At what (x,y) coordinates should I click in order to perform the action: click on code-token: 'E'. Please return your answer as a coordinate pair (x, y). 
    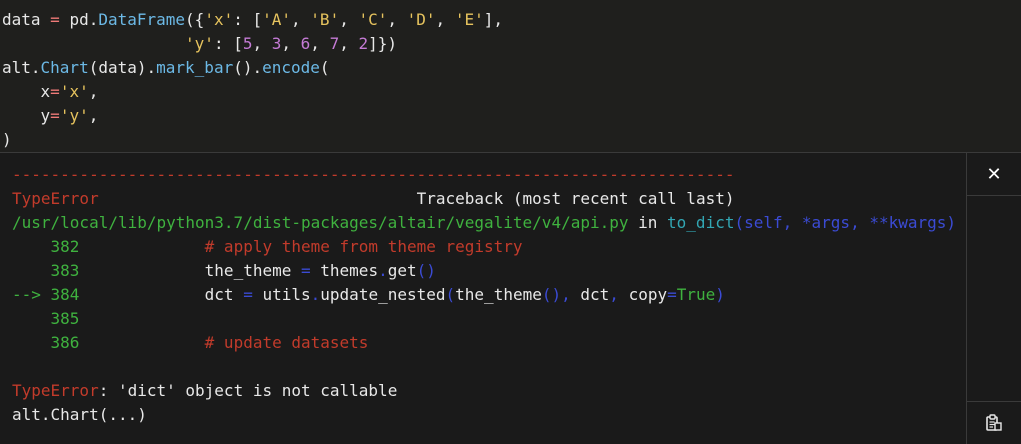
    Looking at the image, I should click on (469, 19).